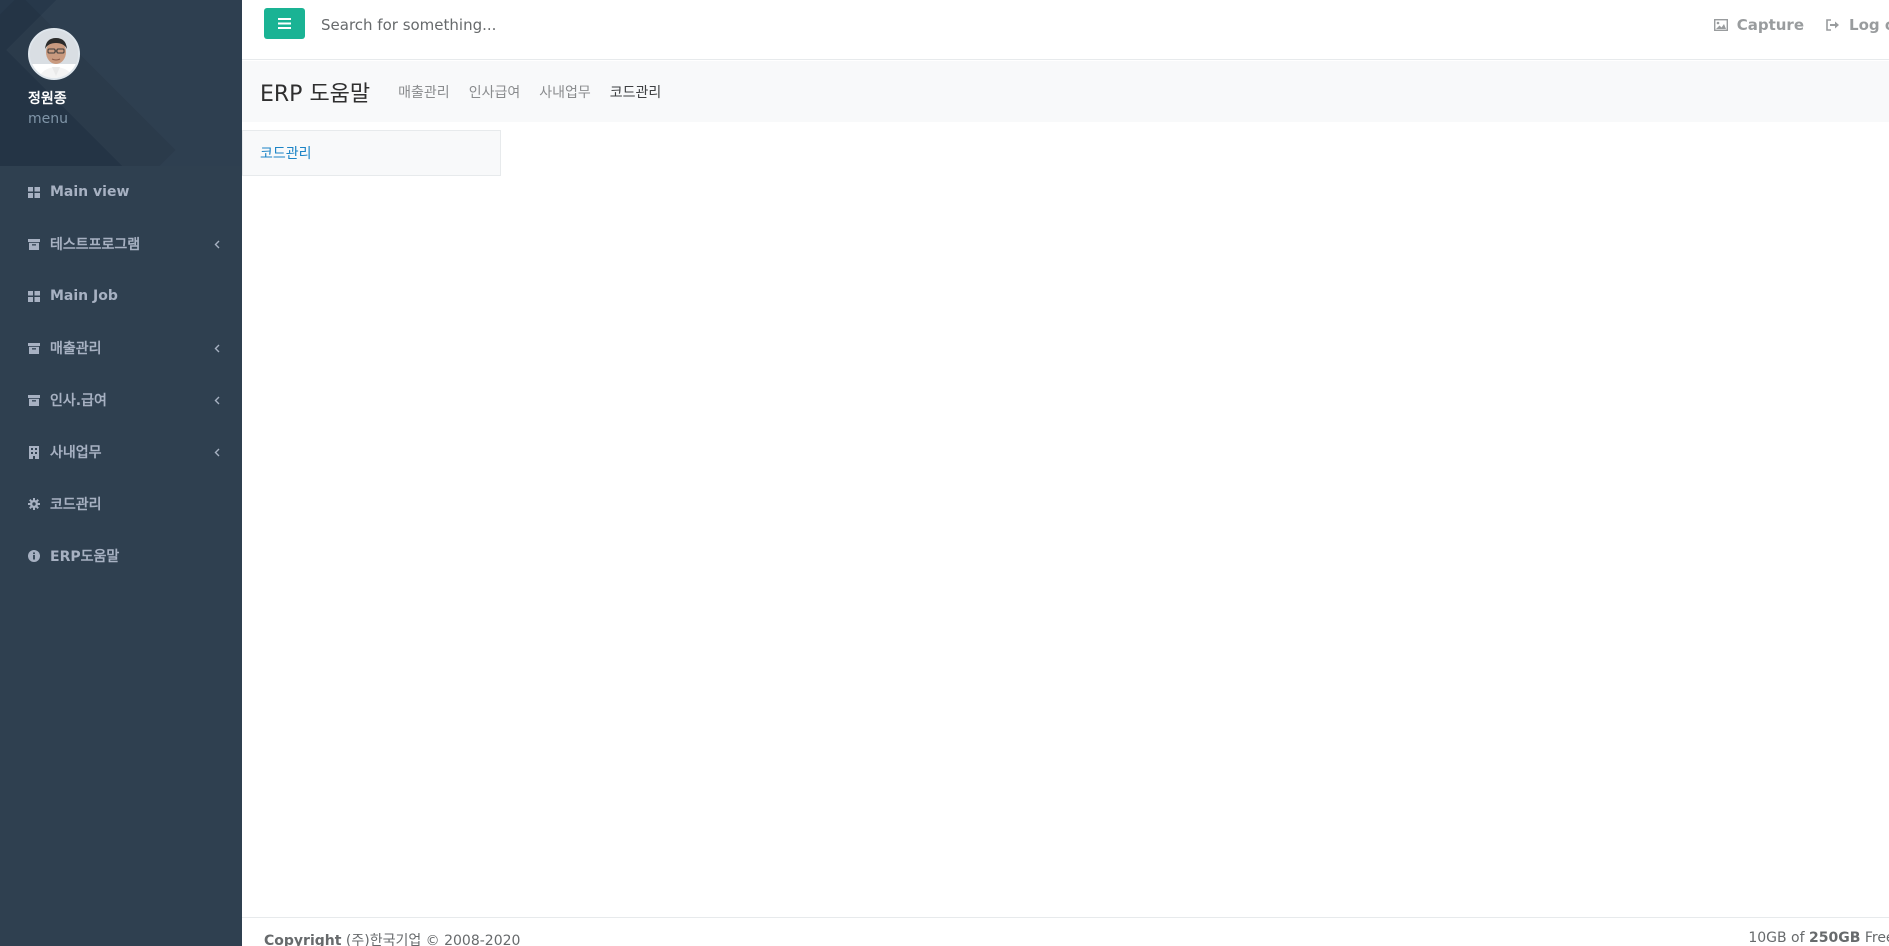 This screenshot has width=1889, height=946. Describe the element at coordinates (1767, 938) in the screenshot. I see `storage-used: 10GB` at that location.